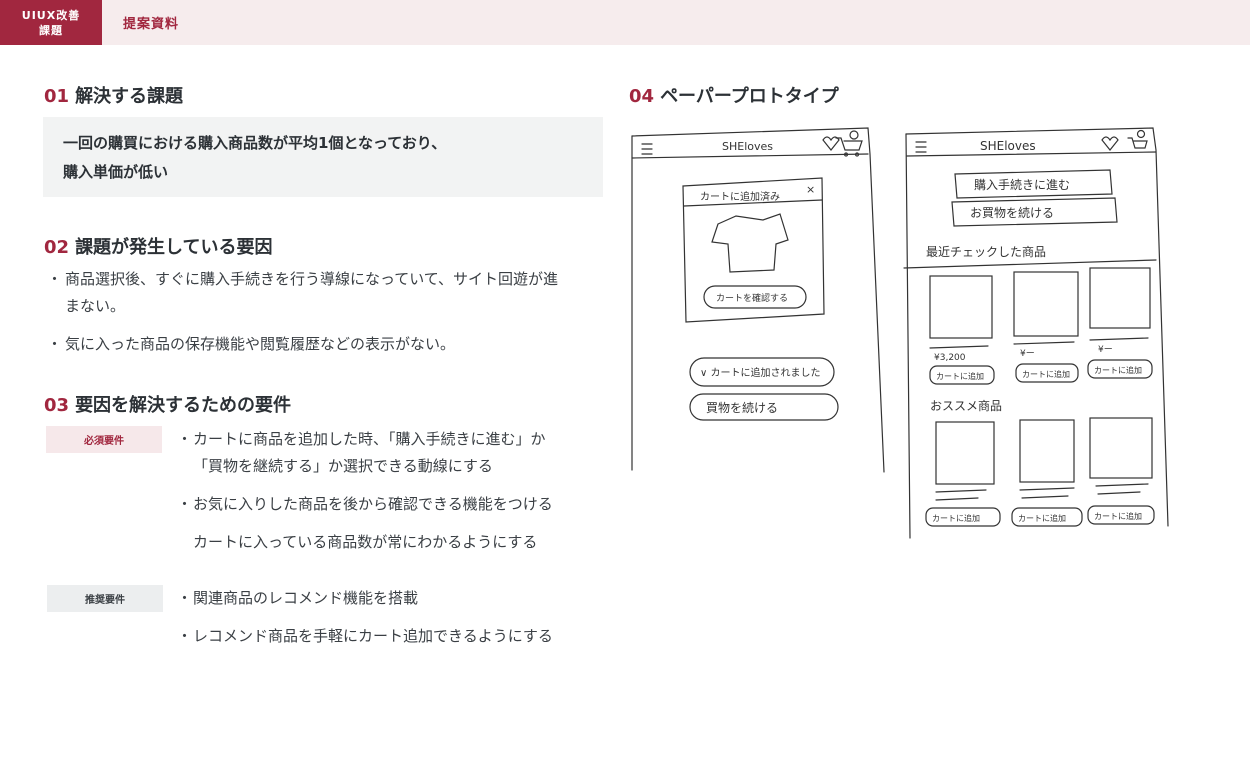 The image size is (1250, 759). I want to click on cause-item-1-line2: まない。, so click(95, 306).